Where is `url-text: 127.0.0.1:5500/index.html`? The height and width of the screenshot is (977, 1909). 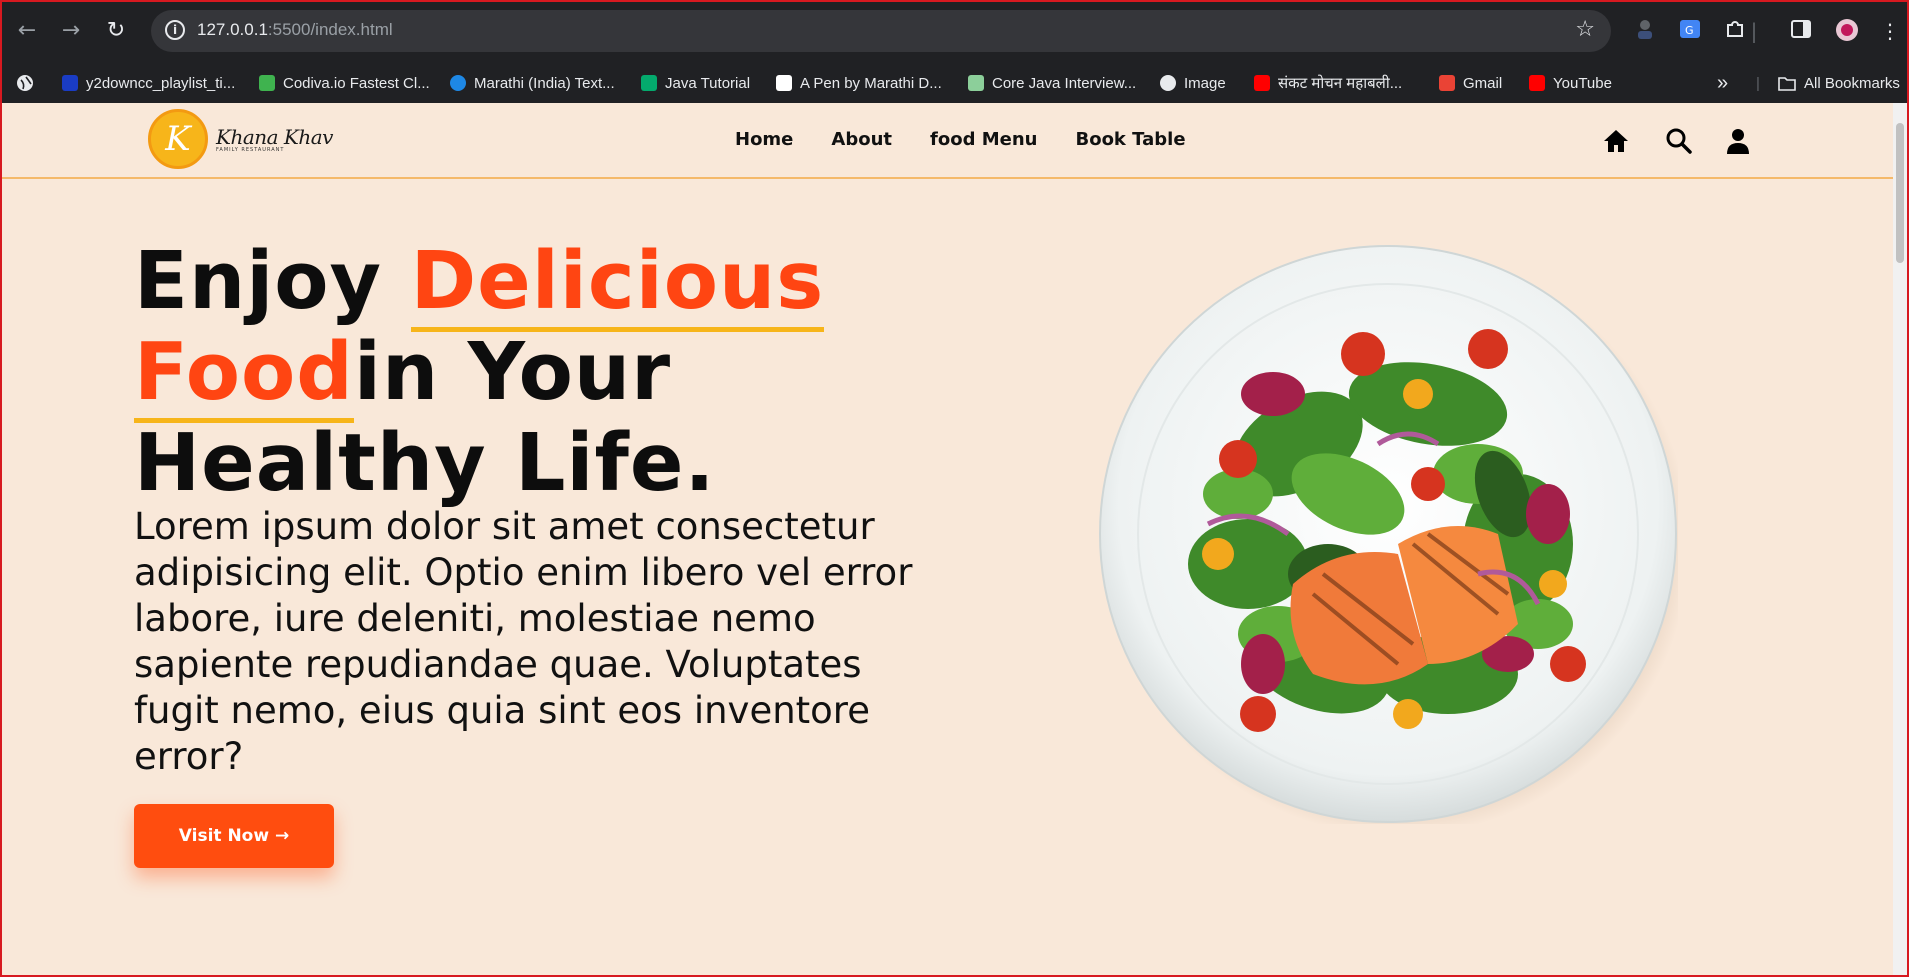 url-text: 127.0.0.1:5500/index.html is located at coordinates (295, 30).